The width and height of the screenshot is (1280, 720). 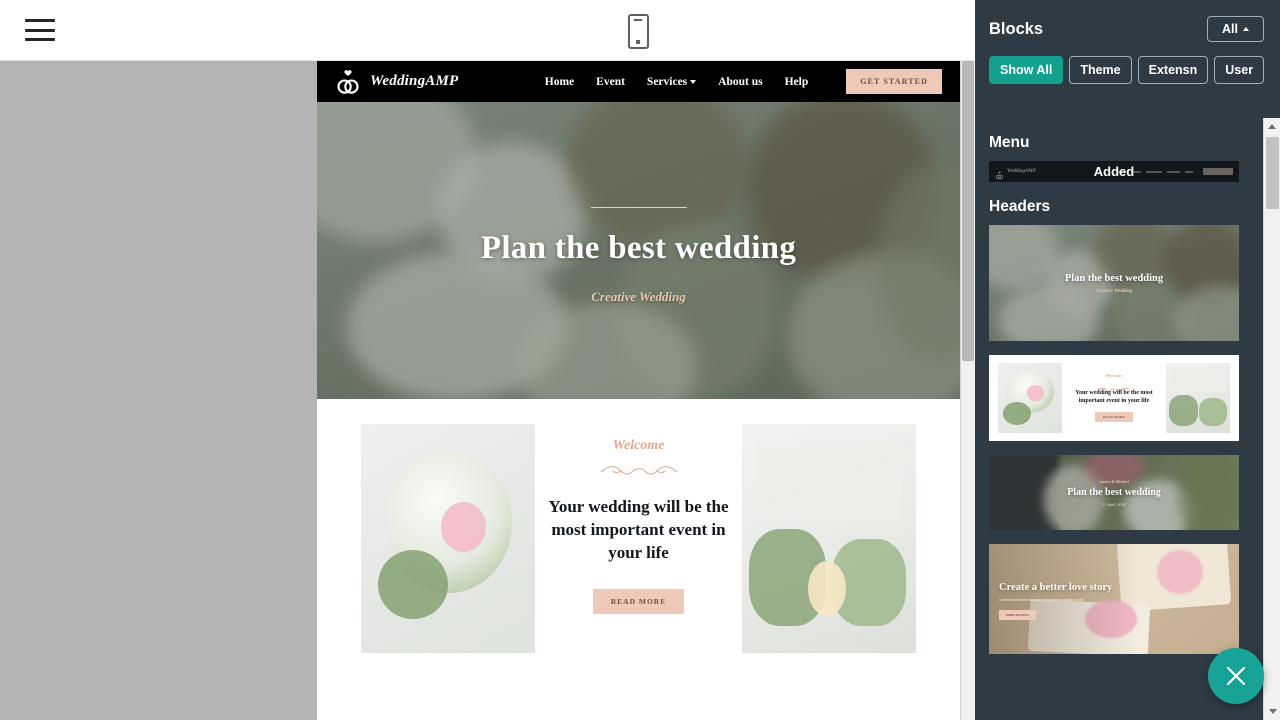 What do you see at coordinates (797, 82) in the screenshot?
I see `nav-item-help: Help` at bounding box center [797, 82].